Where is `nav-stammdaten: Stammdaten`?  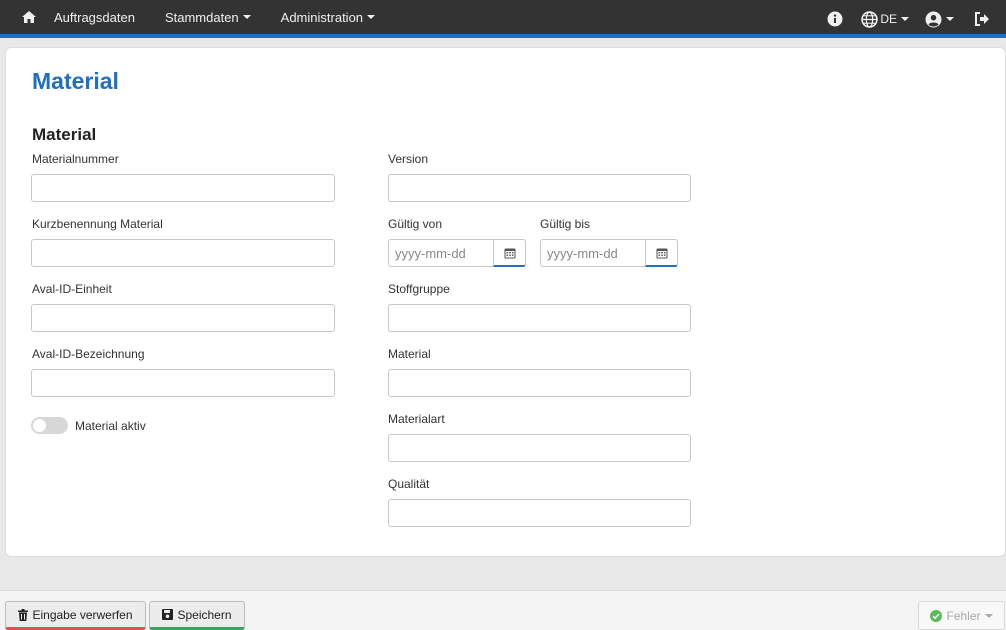
nav-stammdaten: Stammdaten is located at coordinates (208, 17).